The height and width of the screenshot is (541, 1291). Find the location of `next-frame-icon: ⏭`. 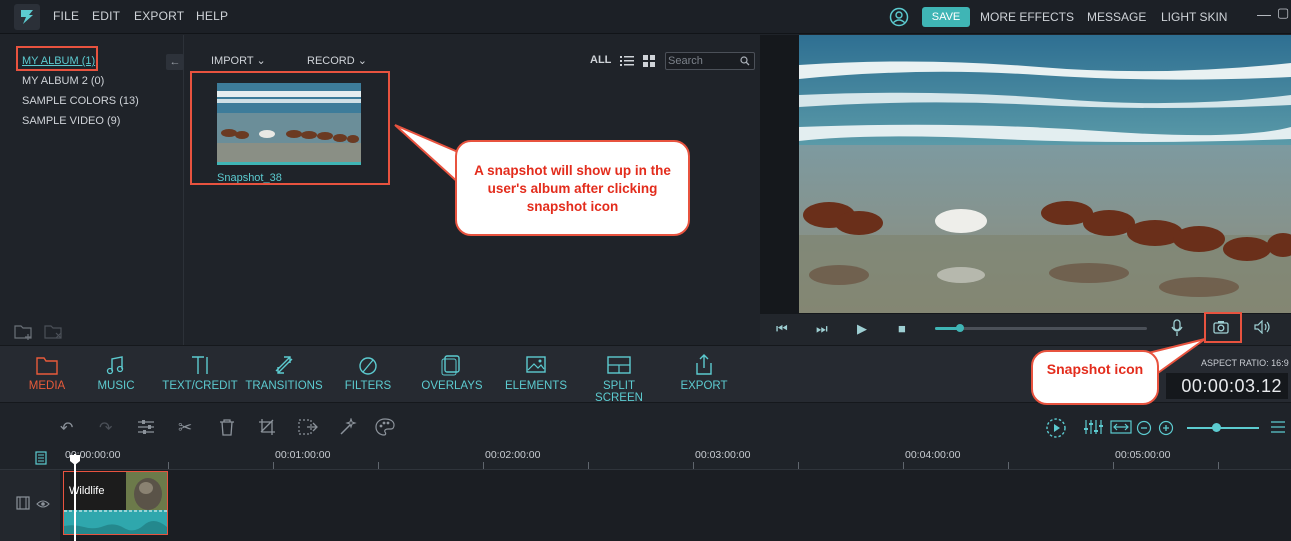

next-frame-icon: ⏭ is located at coordinates (822, 329).